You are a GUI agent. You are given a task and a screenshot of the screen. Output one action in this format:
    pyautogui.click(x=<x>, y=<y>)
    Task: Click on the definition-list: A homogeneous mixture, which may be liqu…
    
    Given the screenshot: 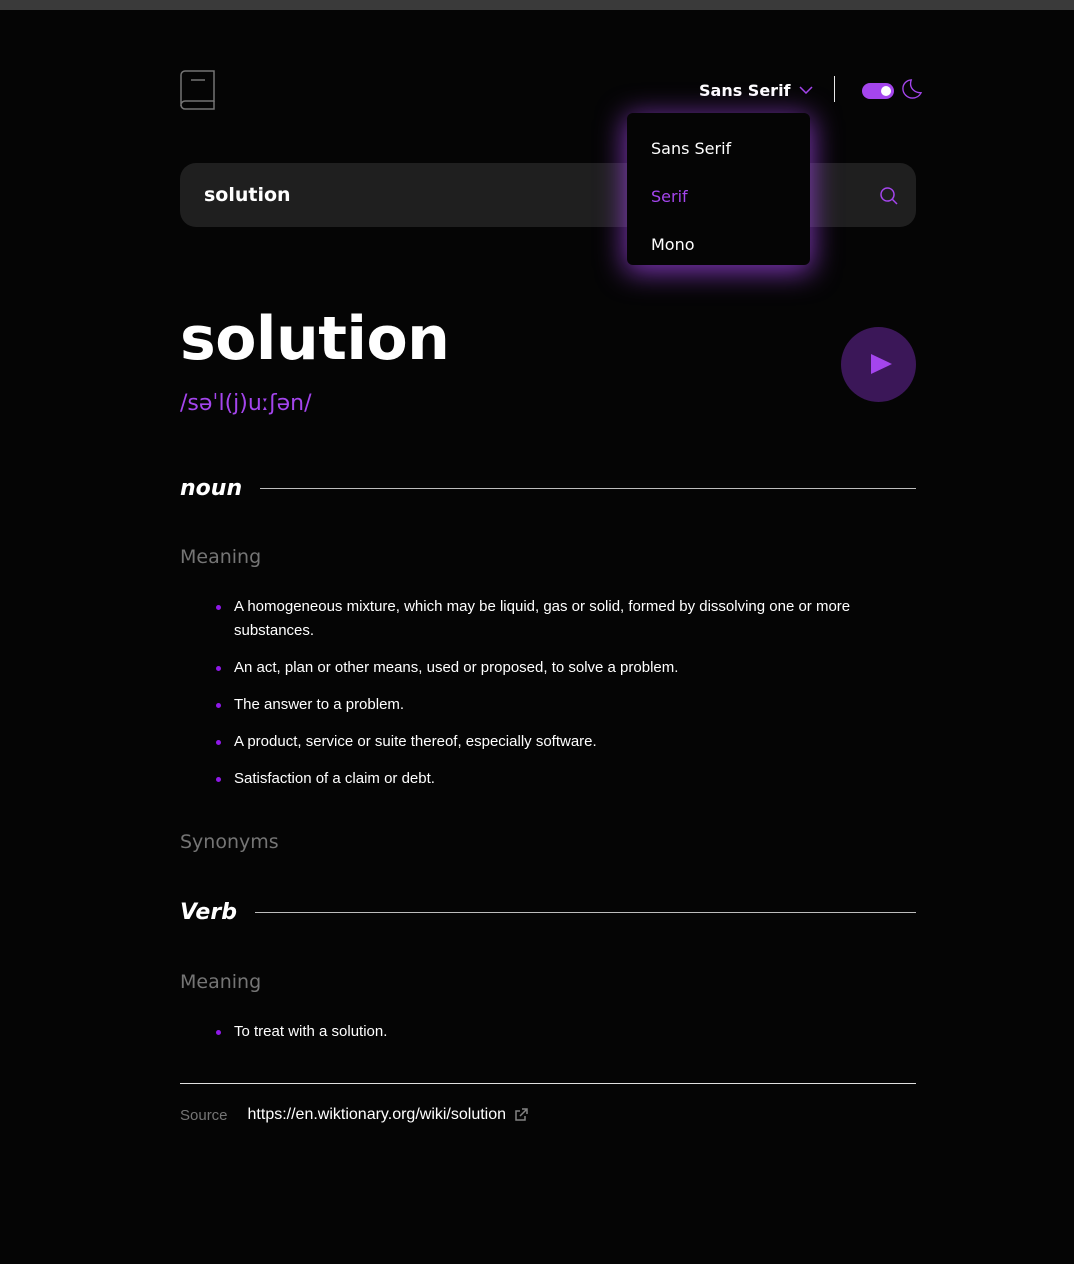 What is the action you would take?
    pyautogui.click(x=566, y=699)
    